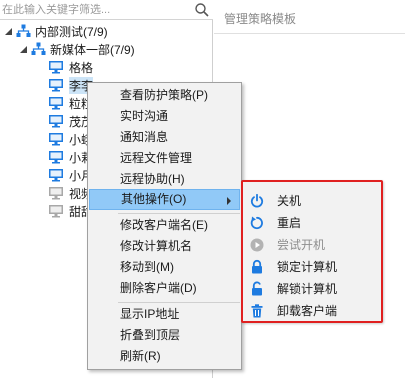  I want to click on submenu-item-unlock: 解锁计算机, so click(312, 288).